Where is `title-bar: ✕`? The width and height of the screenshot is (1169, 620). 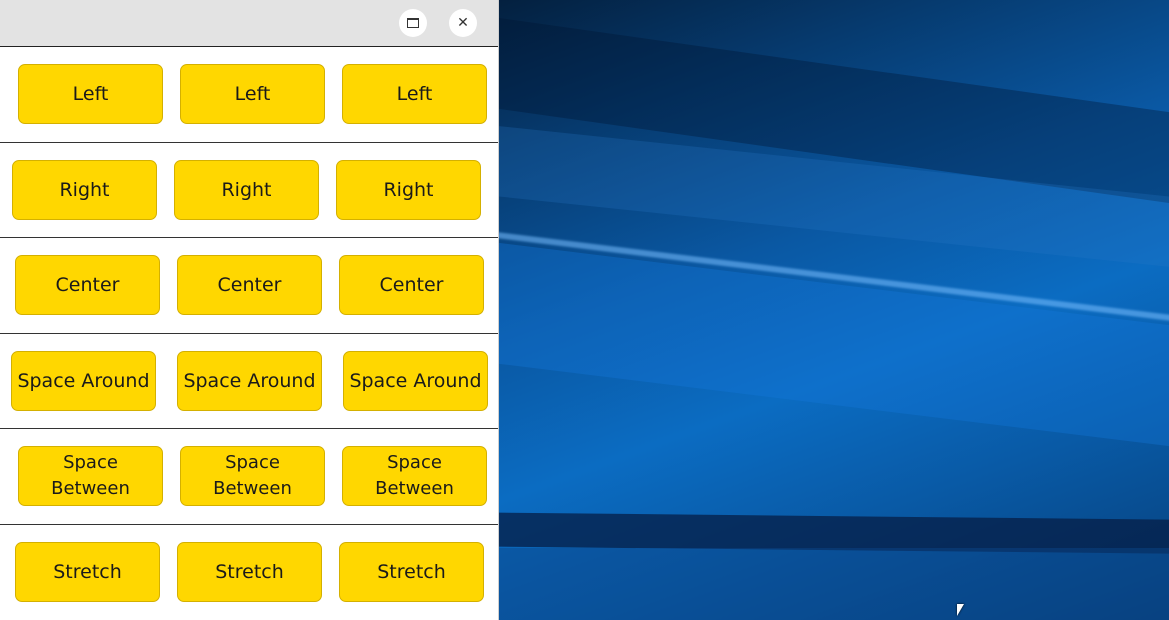 title-bar: ✕ is located at coordinates (249, 23).